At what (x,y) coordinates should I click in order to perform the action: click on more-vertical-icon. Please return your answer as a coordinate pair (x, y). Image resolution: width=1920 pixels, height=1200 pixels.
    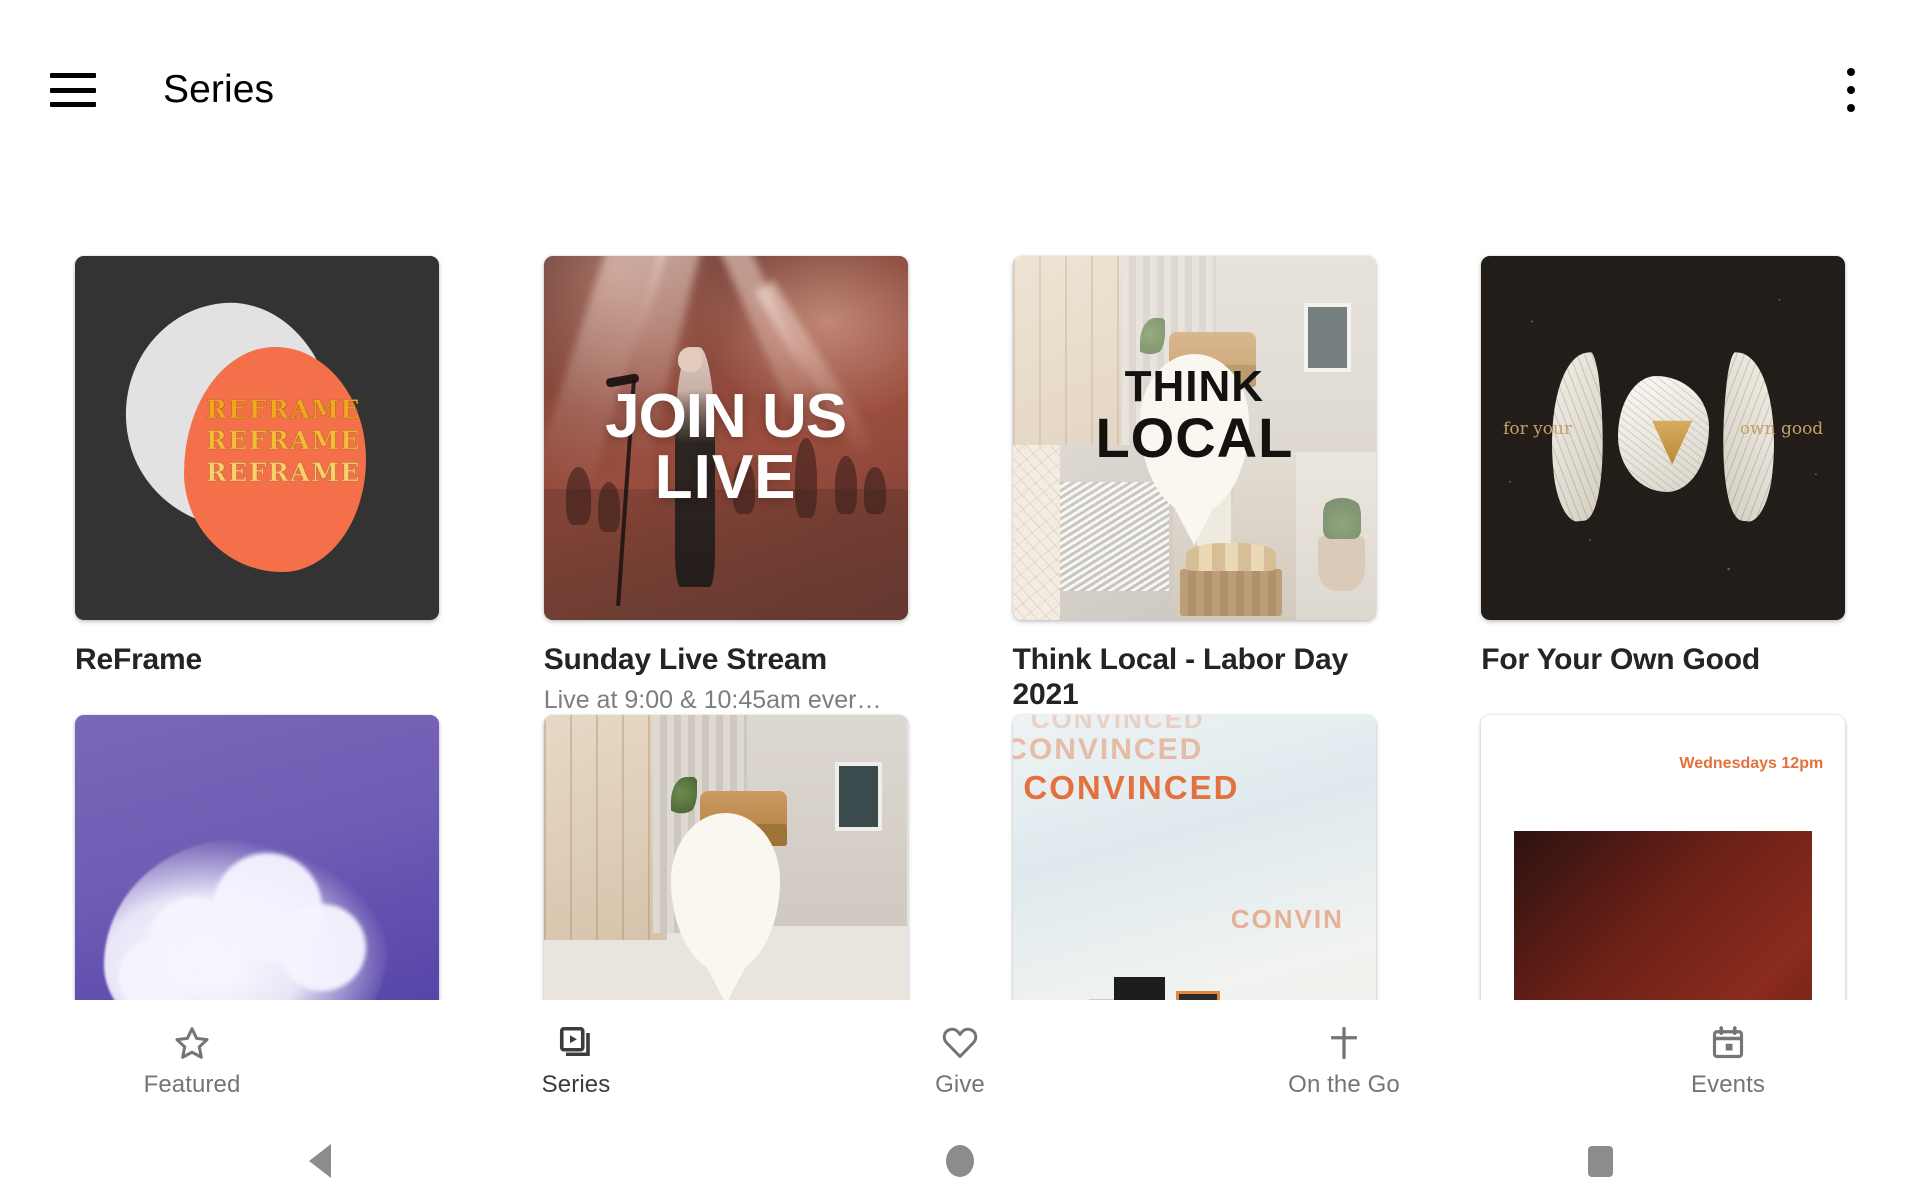
    Looking at the image, I should click on (1851, 90).